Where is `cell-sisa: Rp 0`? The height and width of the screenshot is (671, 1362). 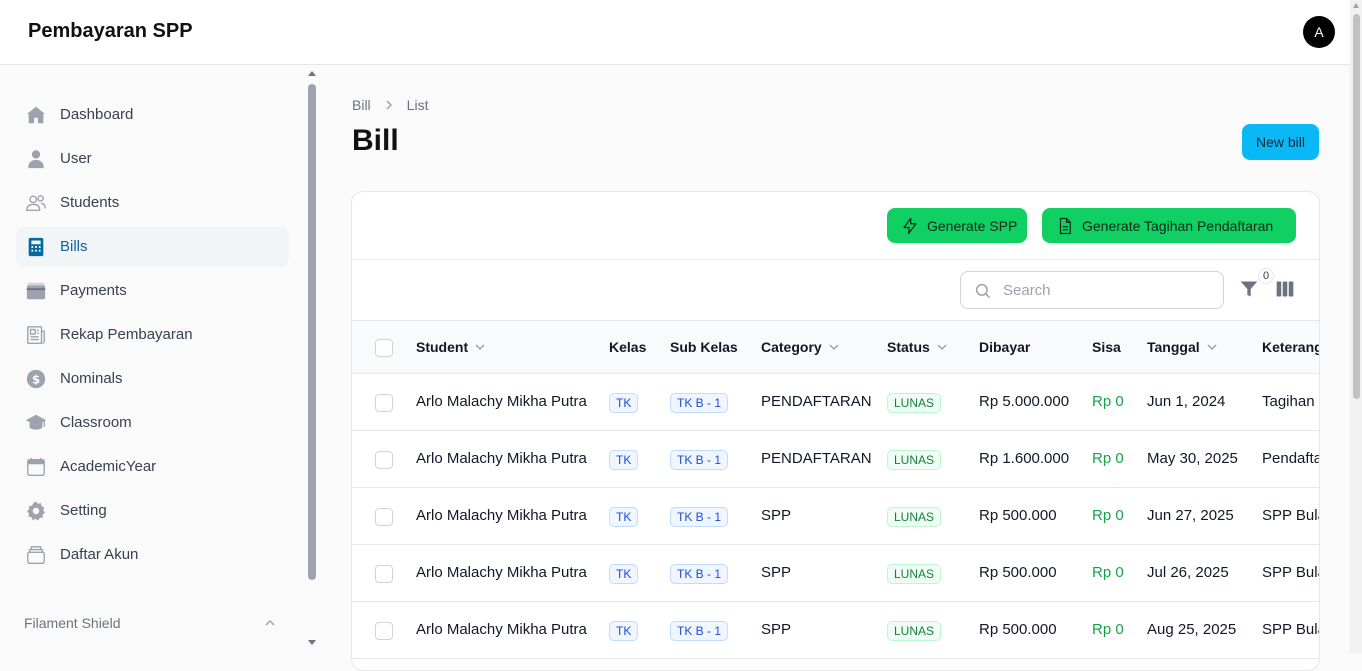 cell-sisa: Rp 0 is located at coordinates (1108, 629).